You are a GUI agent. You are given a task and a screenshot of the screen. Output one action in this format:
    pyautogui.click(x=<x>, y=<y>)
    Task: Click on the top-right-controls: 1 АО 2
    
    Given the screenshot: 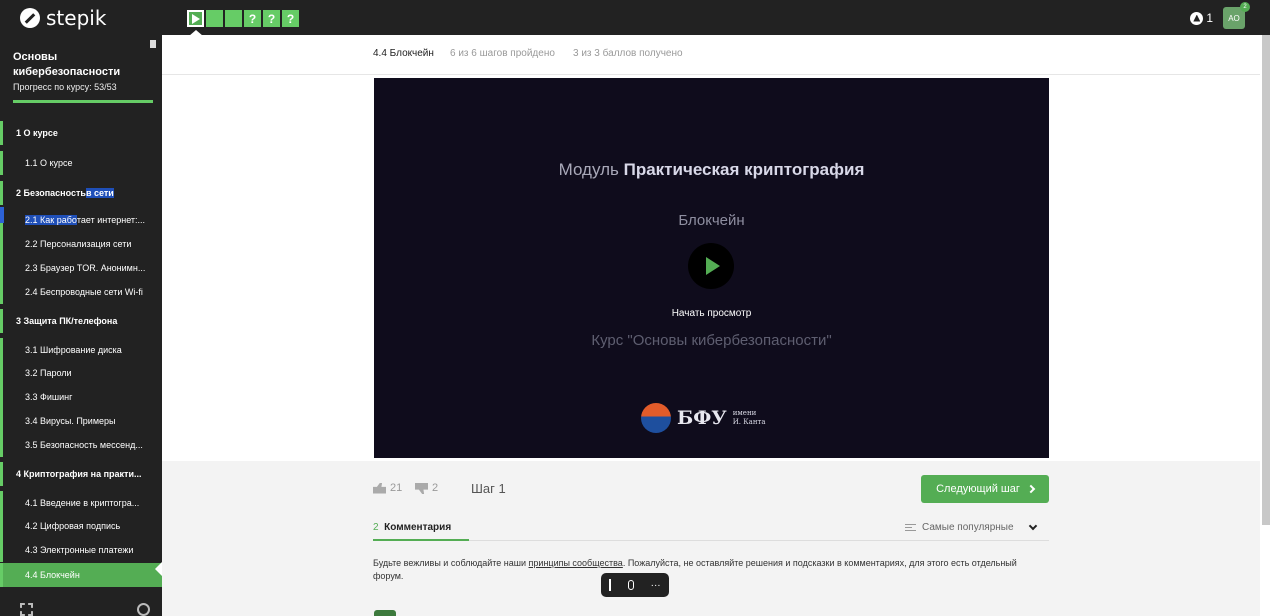 What is the action you would take?
    pyautogui.click(x=1220, y=15)
    